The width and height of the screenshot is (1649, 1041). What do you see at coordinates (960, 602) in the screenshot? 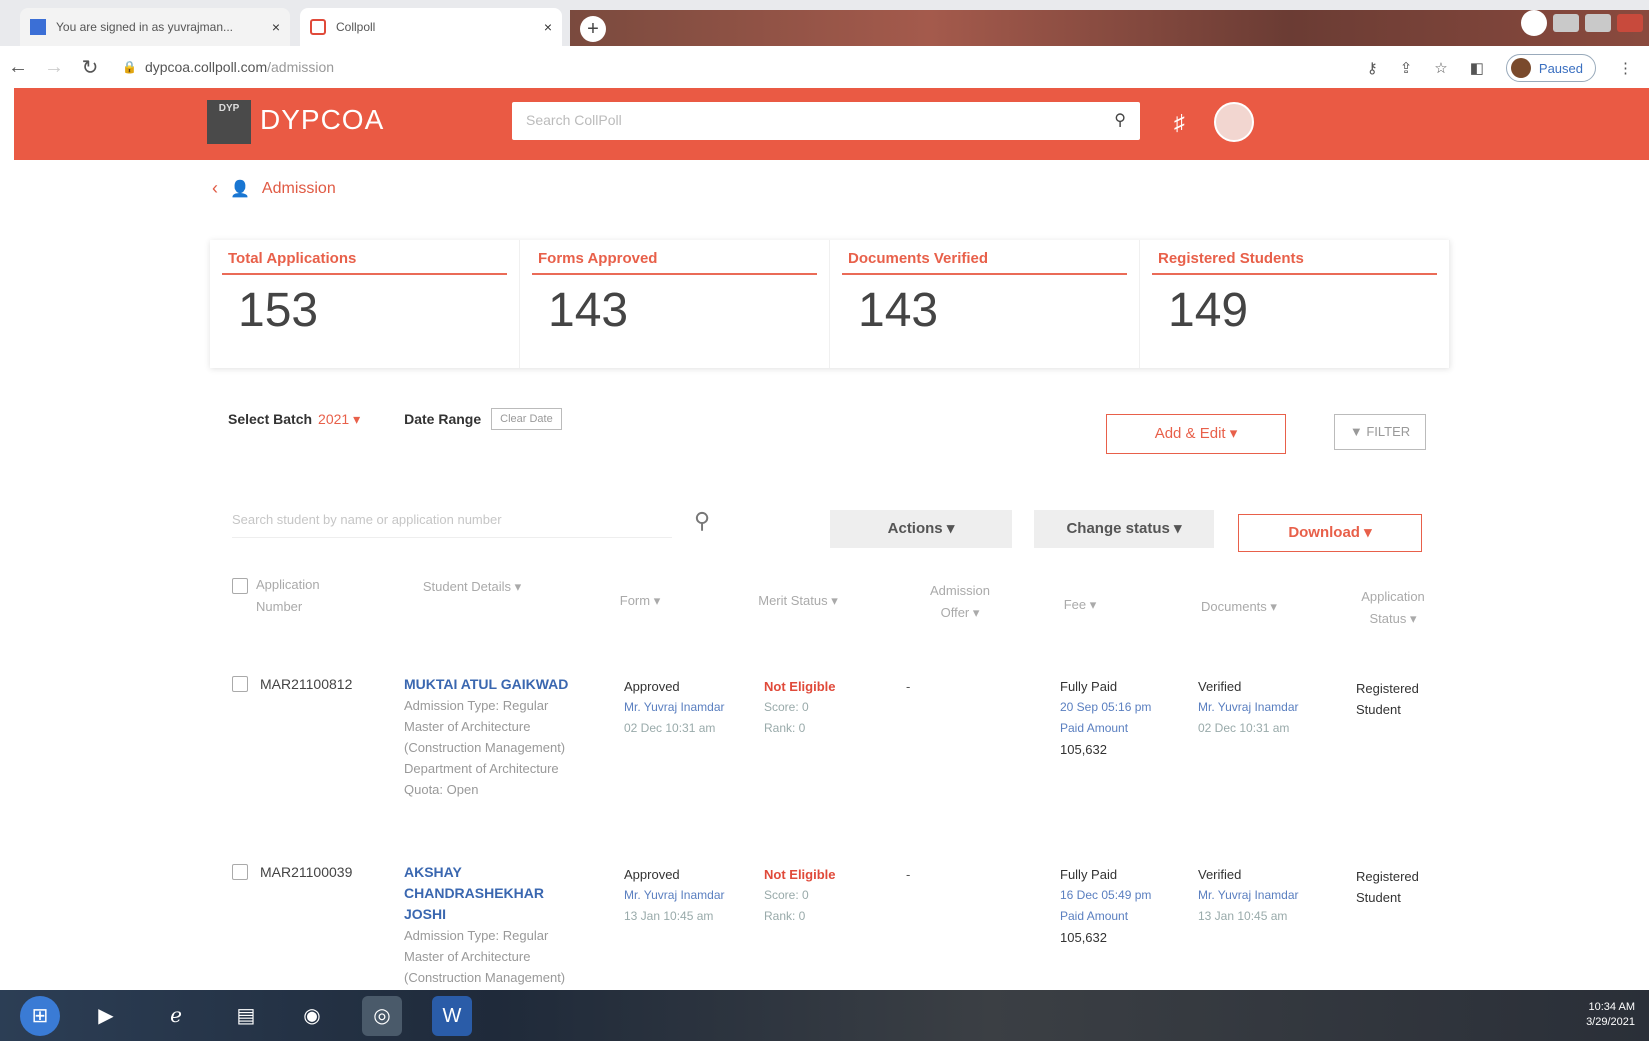
I see `col-admission-offer: Admission Offer ▾` at bounding box center [960, 602].